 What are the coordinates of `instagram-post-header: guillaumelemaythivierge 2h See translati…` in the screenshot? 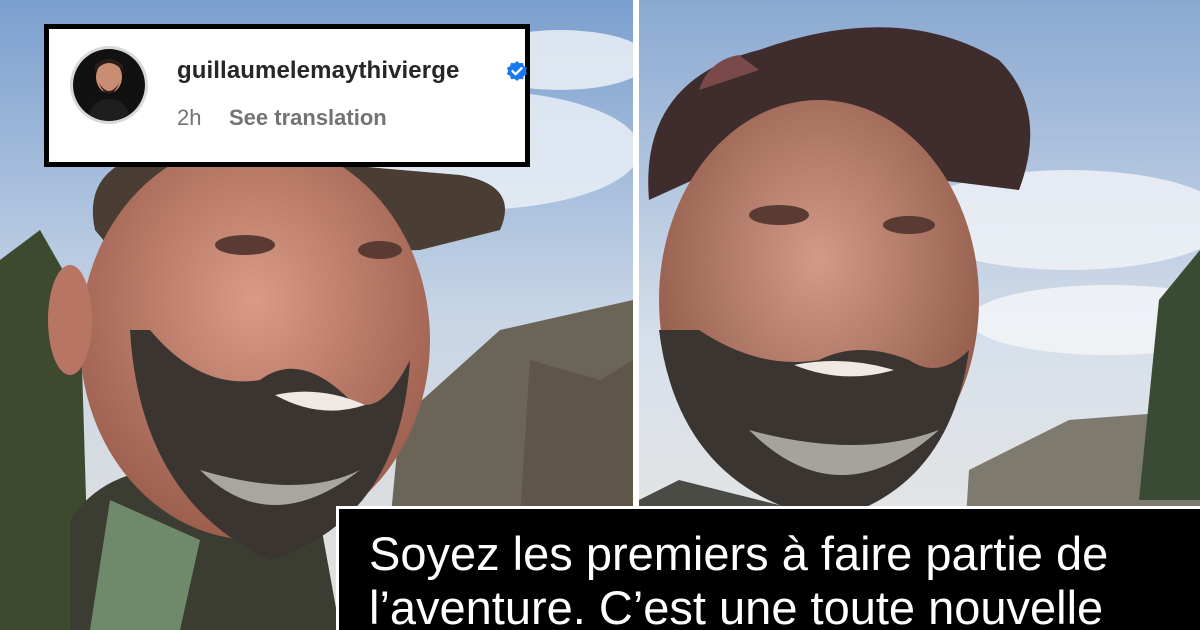 It's located at (287, 95).